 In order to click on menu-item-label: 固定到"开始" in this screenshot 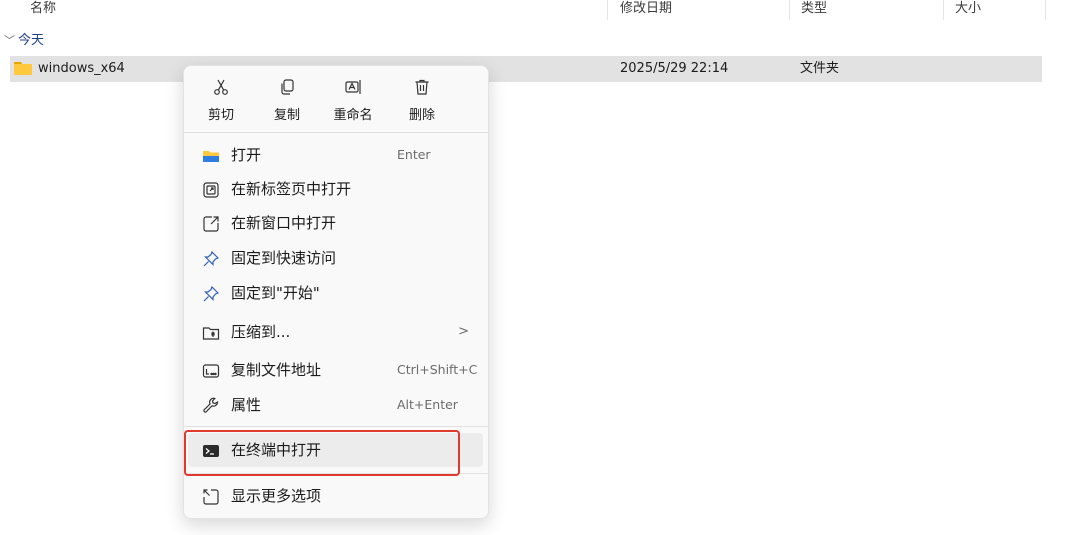, I will do `click(275, 293)`.